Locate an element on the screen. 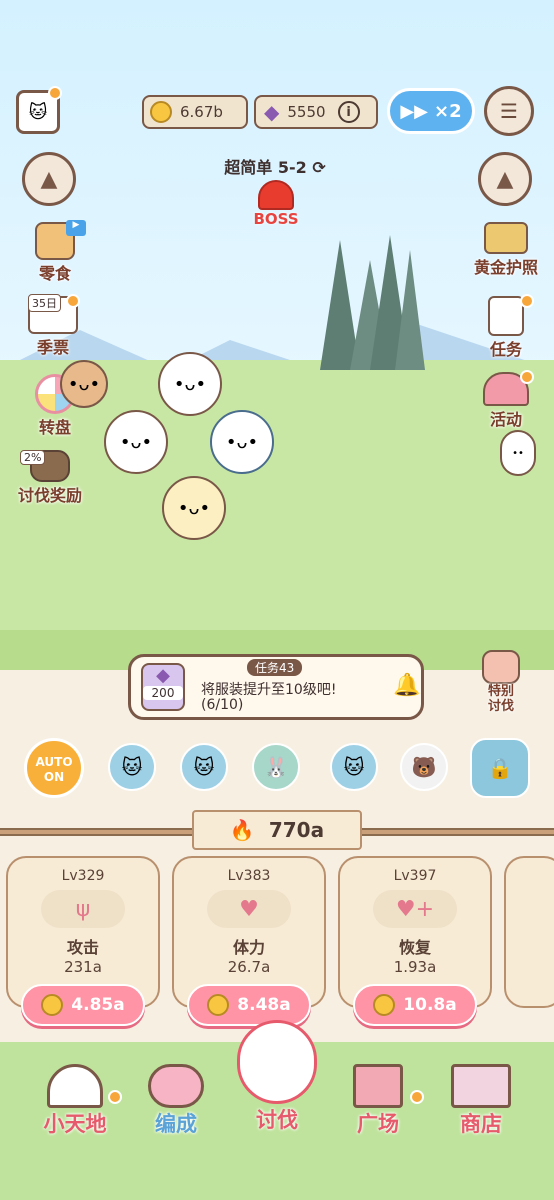 This screenshot has width=554, height=1200. skill-slot-4: 🐱 is located at coordinates (354, 767).